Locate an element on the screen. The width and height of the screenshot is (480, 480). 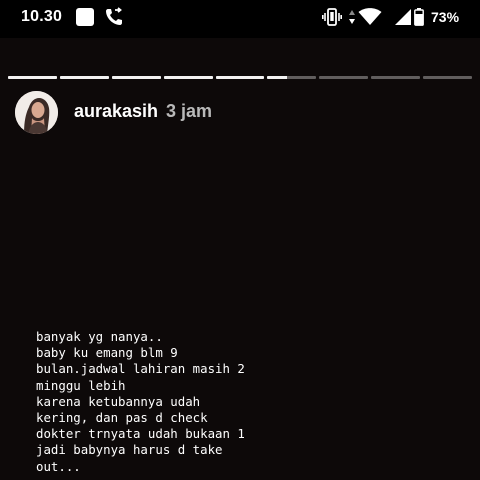
story-username: aurakasih is located at coordinates (116, 111).